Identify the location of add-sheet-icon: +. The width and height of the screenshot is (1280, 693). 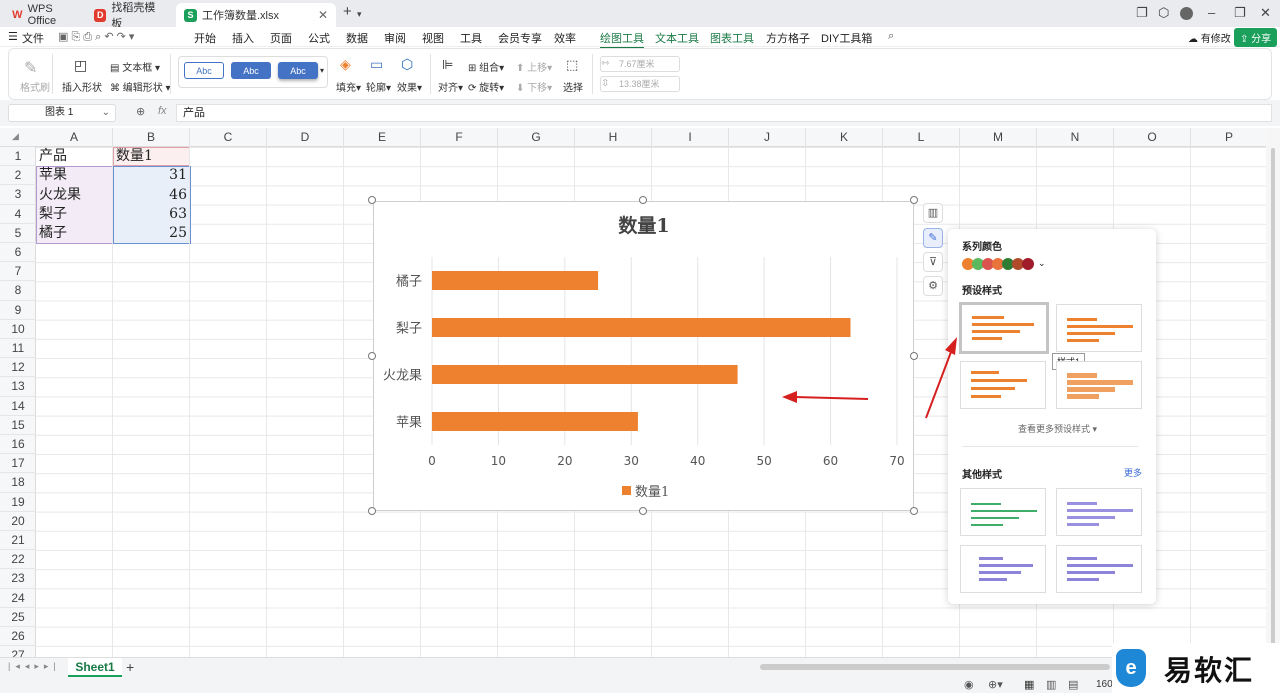
(130, 667).